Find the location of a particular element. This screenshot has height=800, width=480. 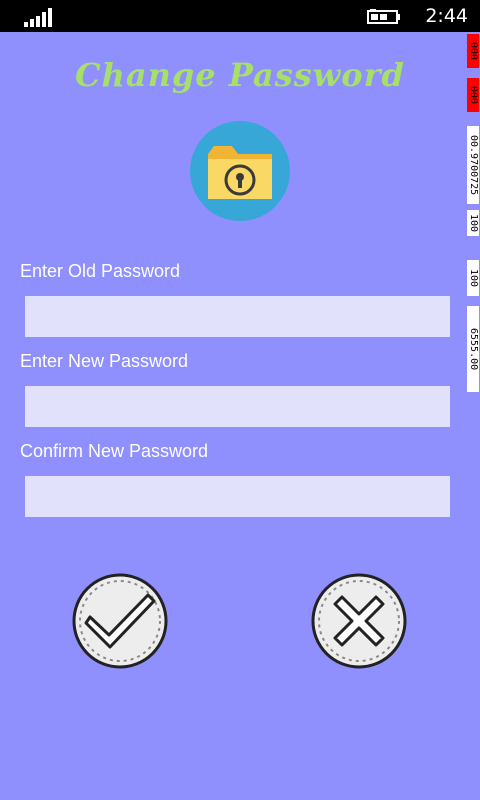

confirm-password-label: Confirm New Password is located at coordinates (114, 451).